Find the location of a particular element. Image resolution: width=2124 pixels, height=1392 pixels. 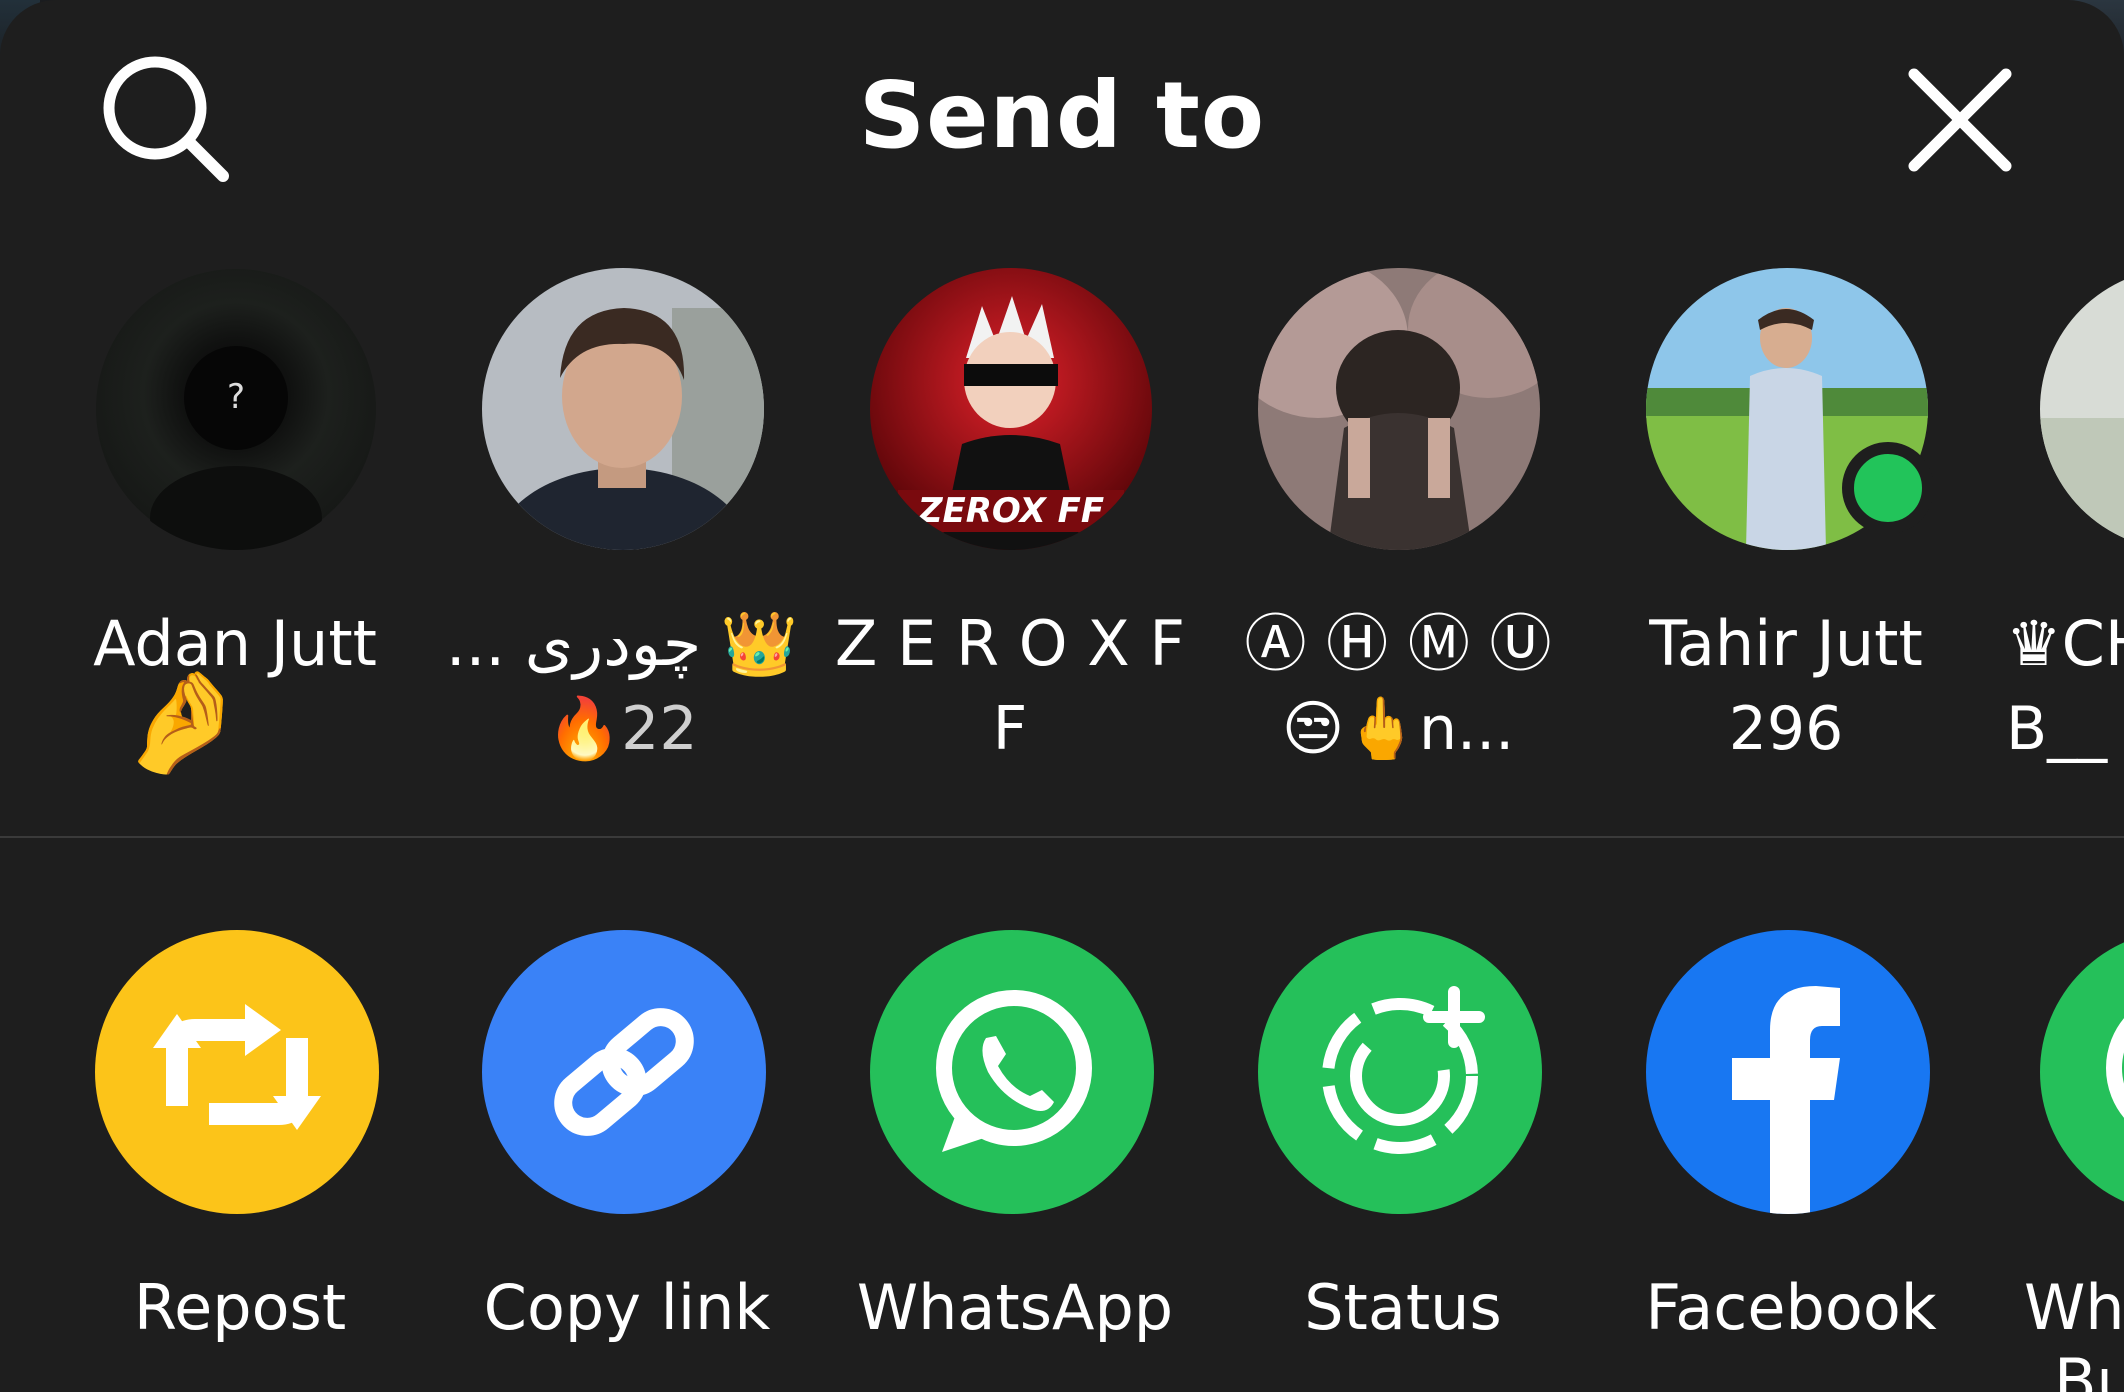

avatar: ZEROX FF is located at coordinates (1011, 409).